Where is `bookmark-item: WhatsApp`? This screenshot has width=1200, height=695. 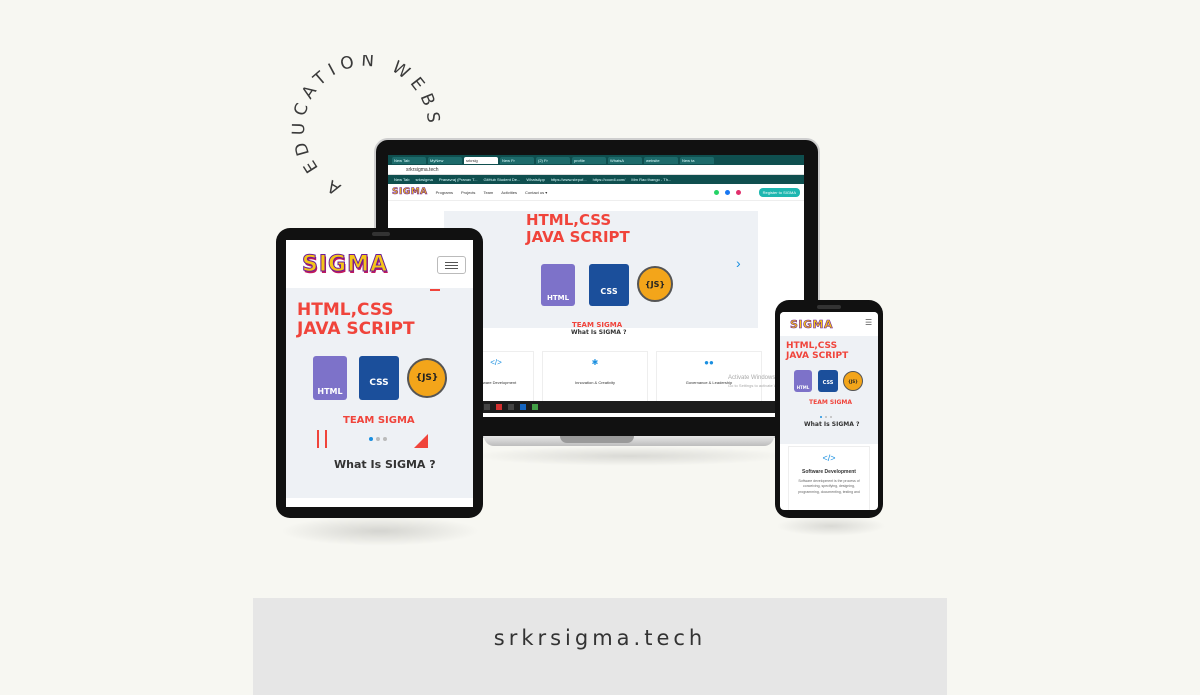 bookmark-item: WhatsApp is located at coordinates (535, 179).